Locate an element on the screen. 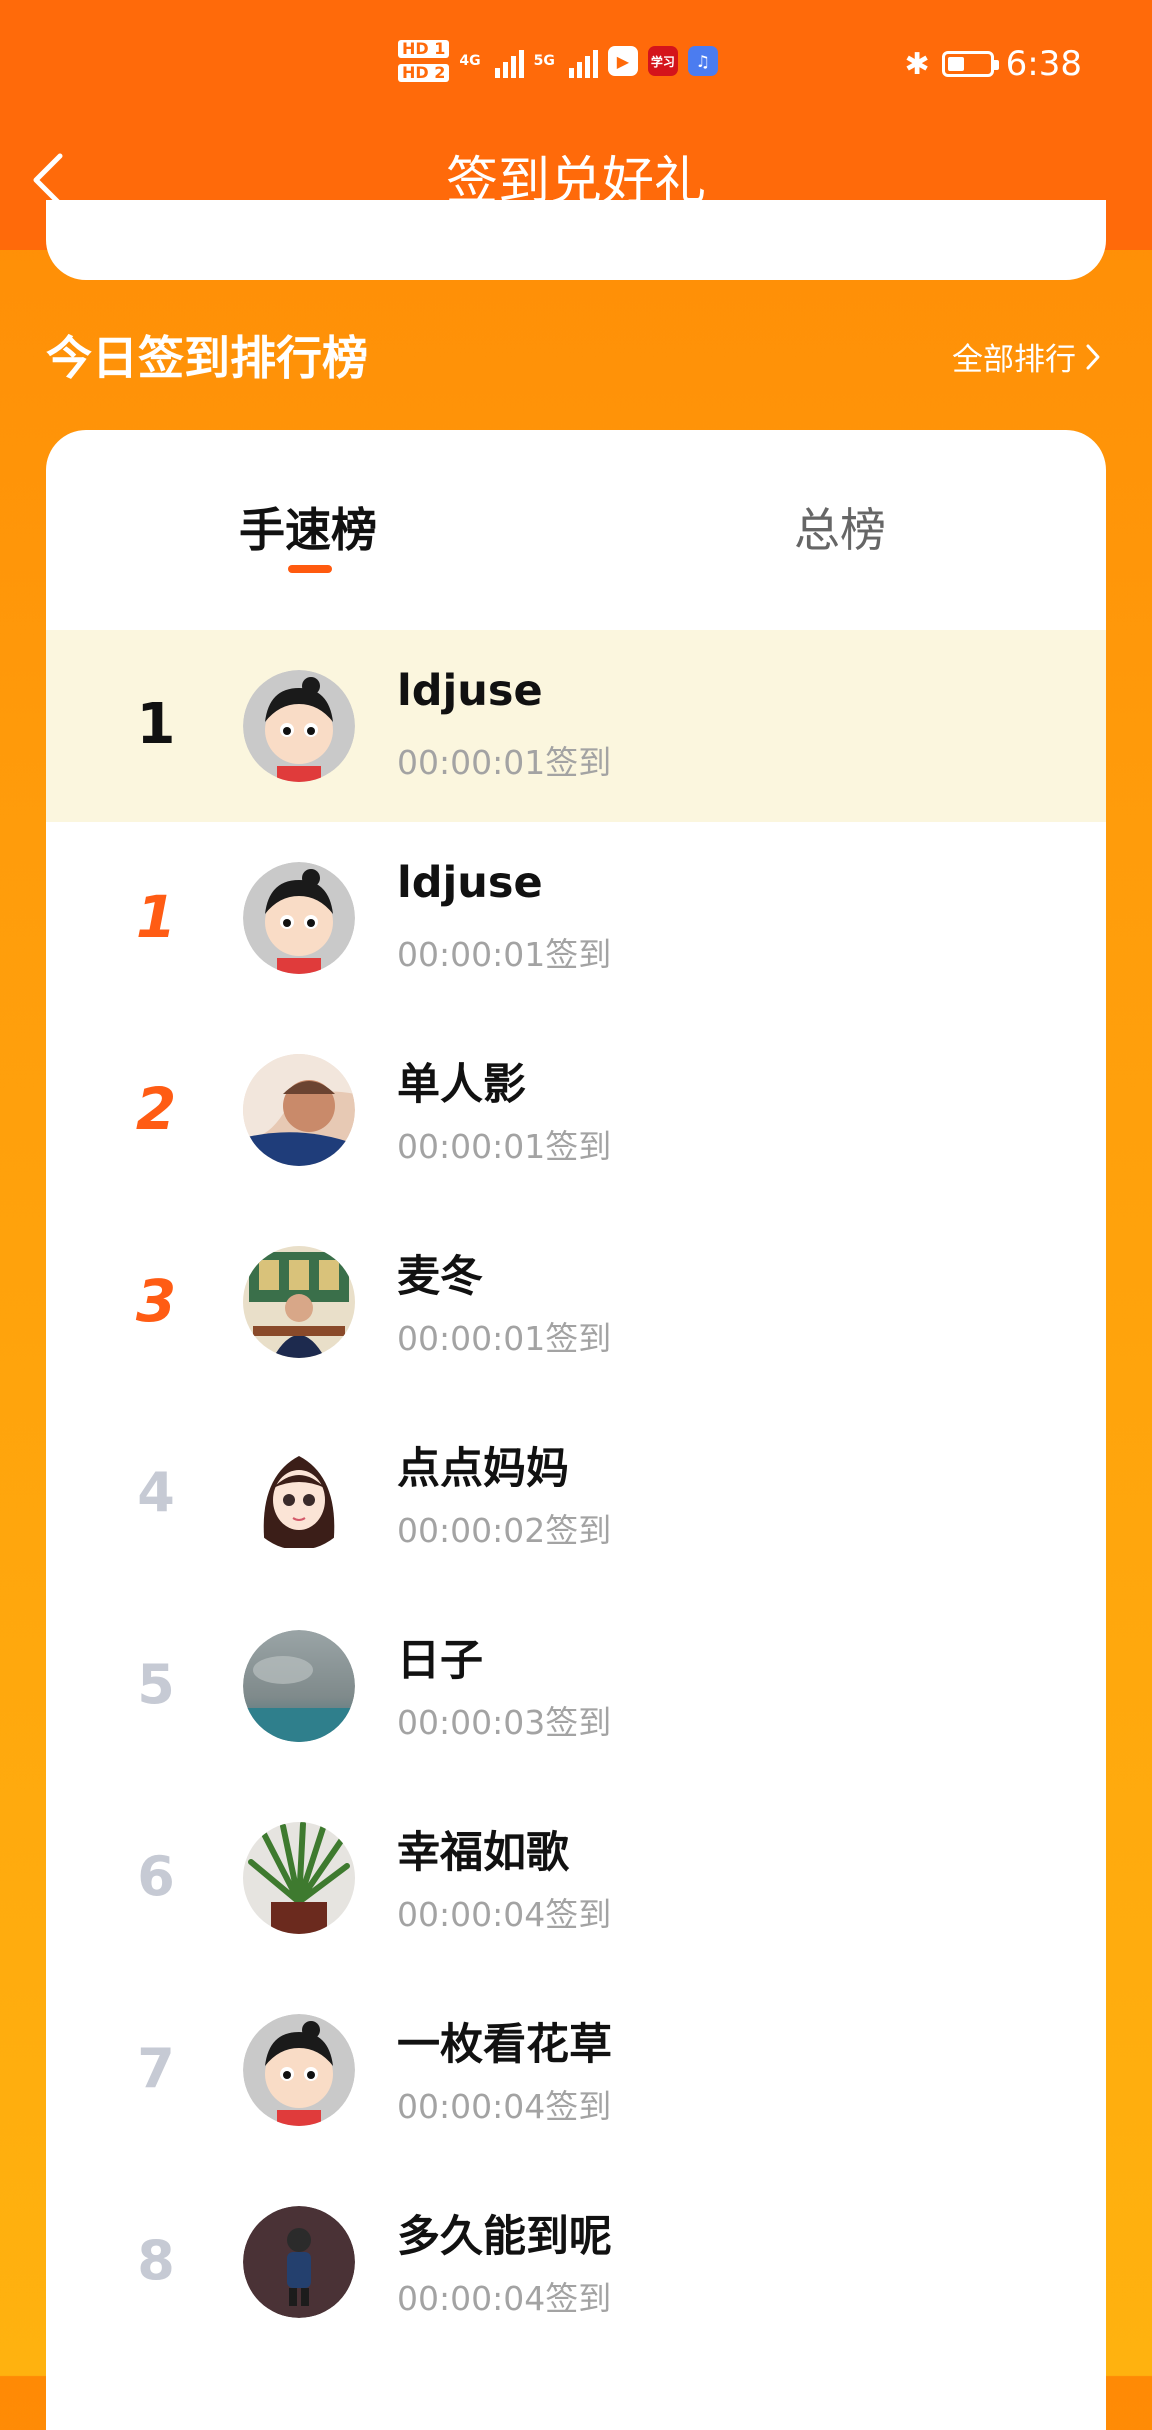 The height and width of the screenshot is (2430, 1152). rank-number: 8 is located at coordinates (156, 2260).